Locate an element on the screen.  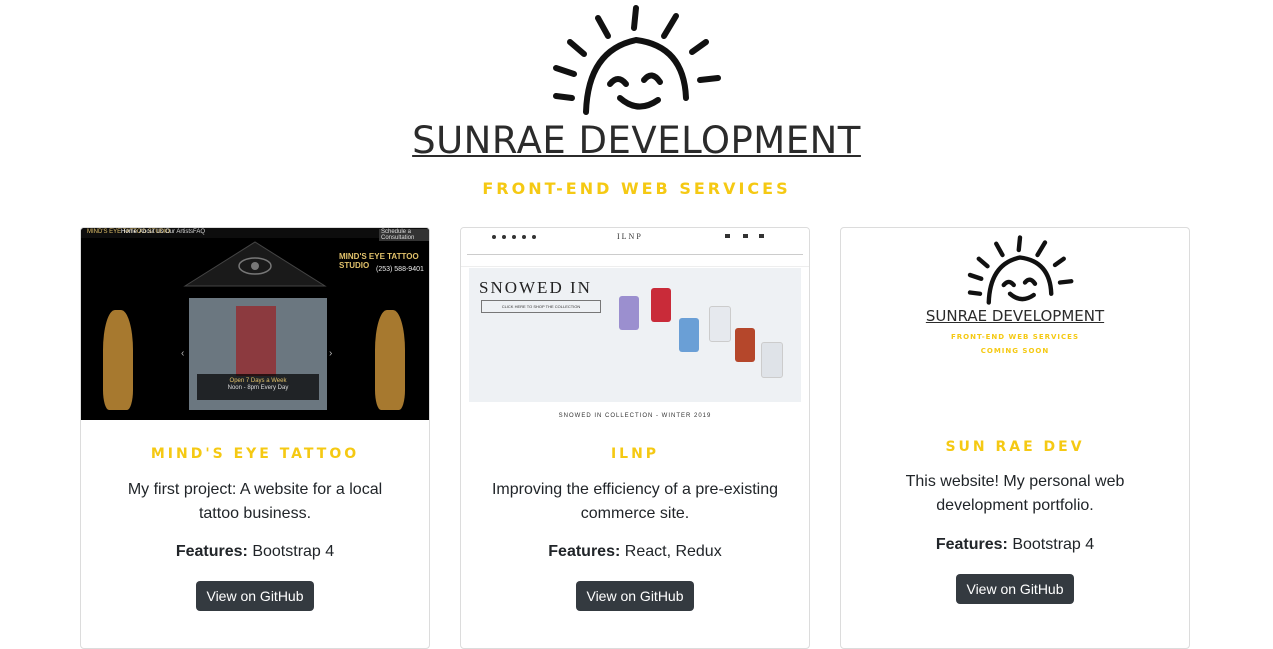
thumbnail-brand: SUNRAE DEVELOPMENT is located at coordinates (1015, 316).